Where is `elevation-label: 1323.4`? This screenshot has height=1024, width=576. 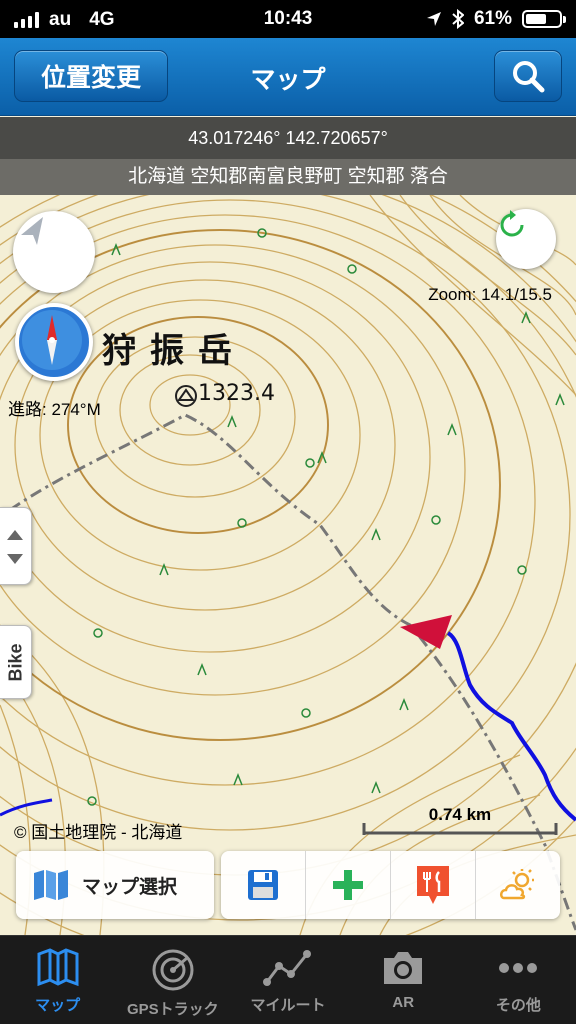
elevation-label: 1323.4 is located at coordinates (236, 393).